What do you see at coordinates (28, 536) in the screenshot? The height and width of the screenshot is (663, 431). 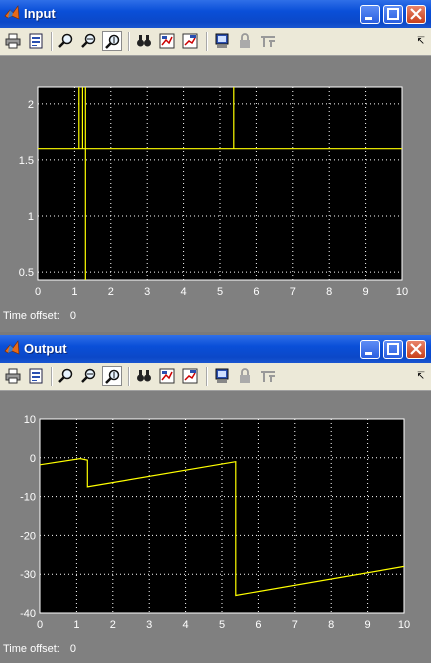 I see `y-tick-label: -20` at bounding box center [28, 536].